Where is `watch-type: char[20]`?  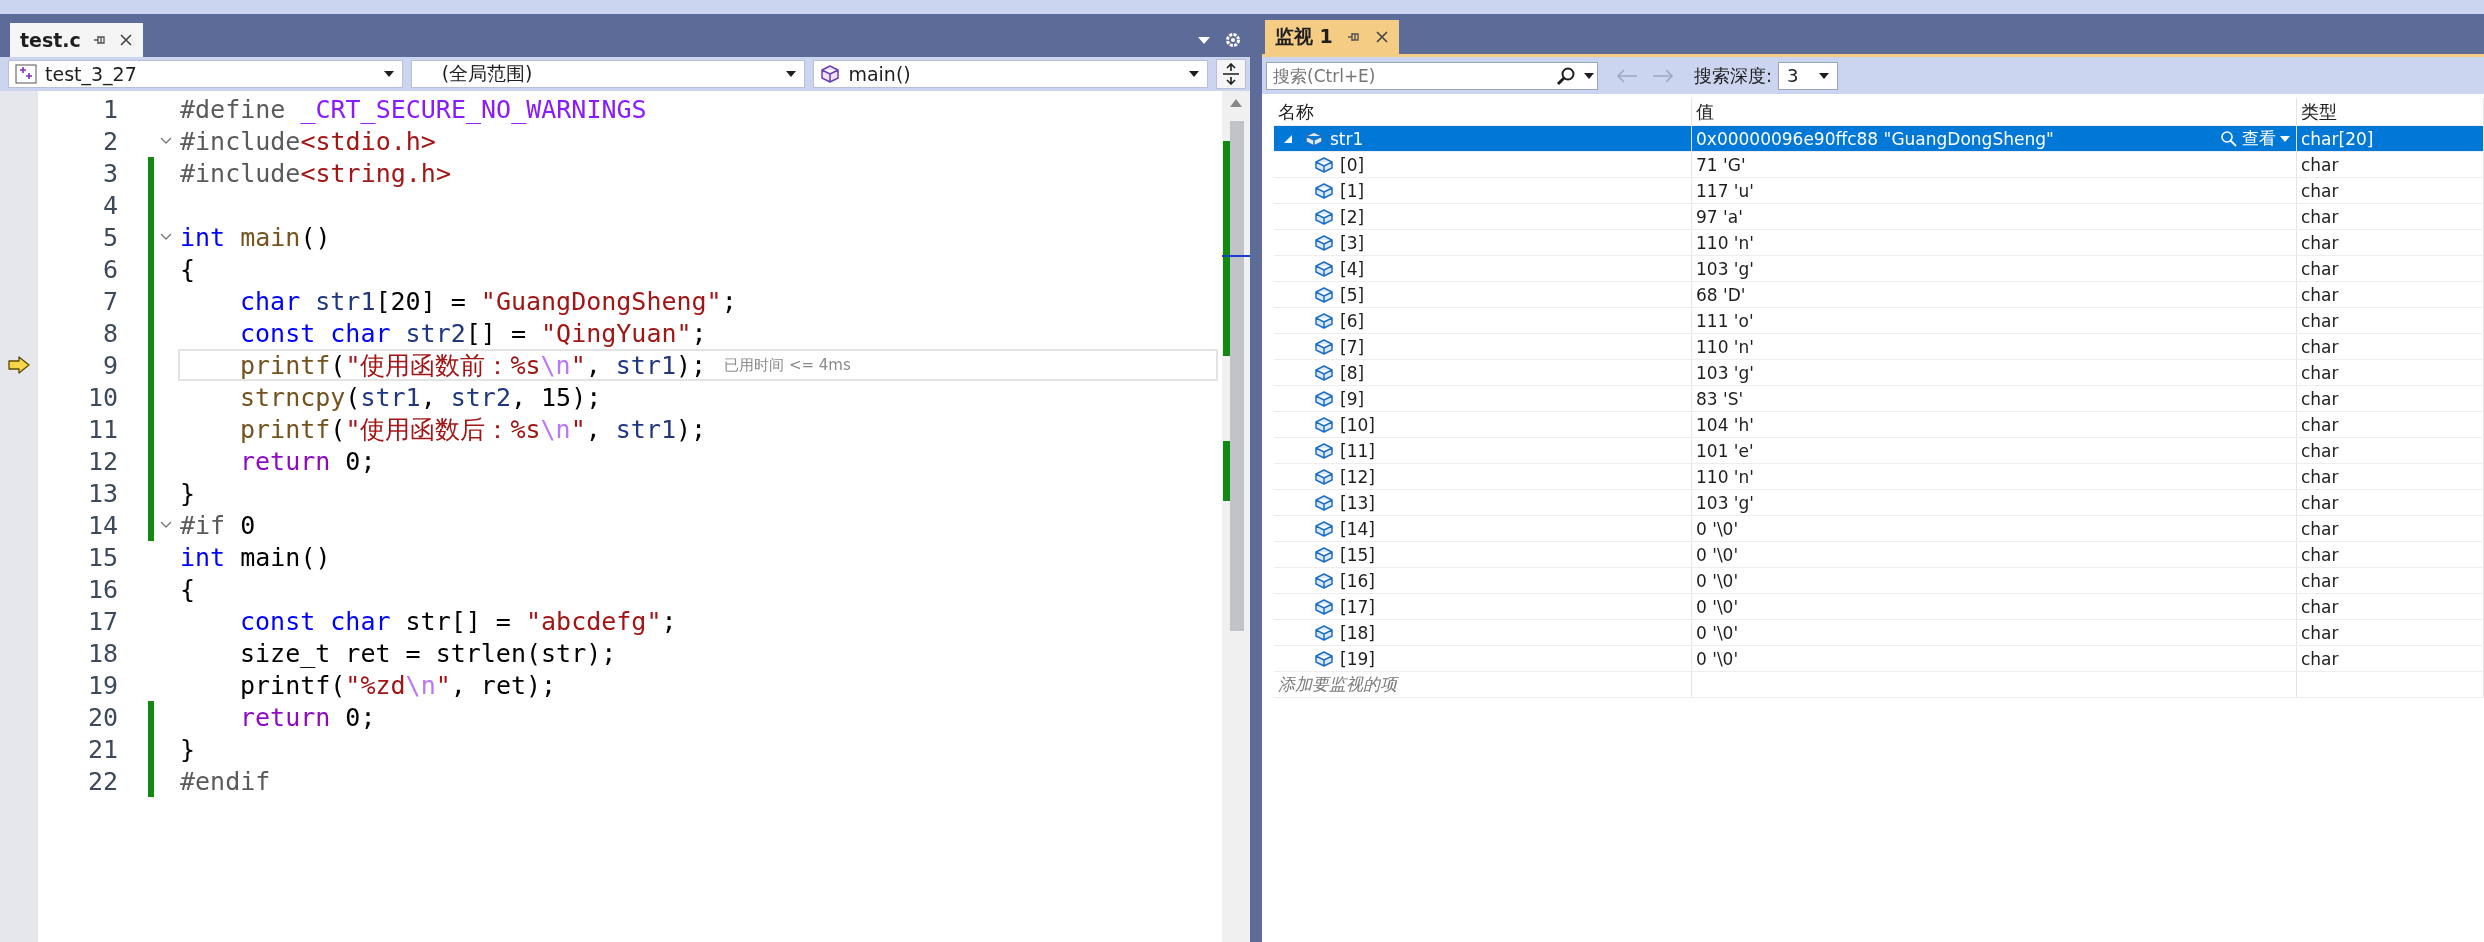 watch-type: char[20] is located at coordinates (2337, 138).